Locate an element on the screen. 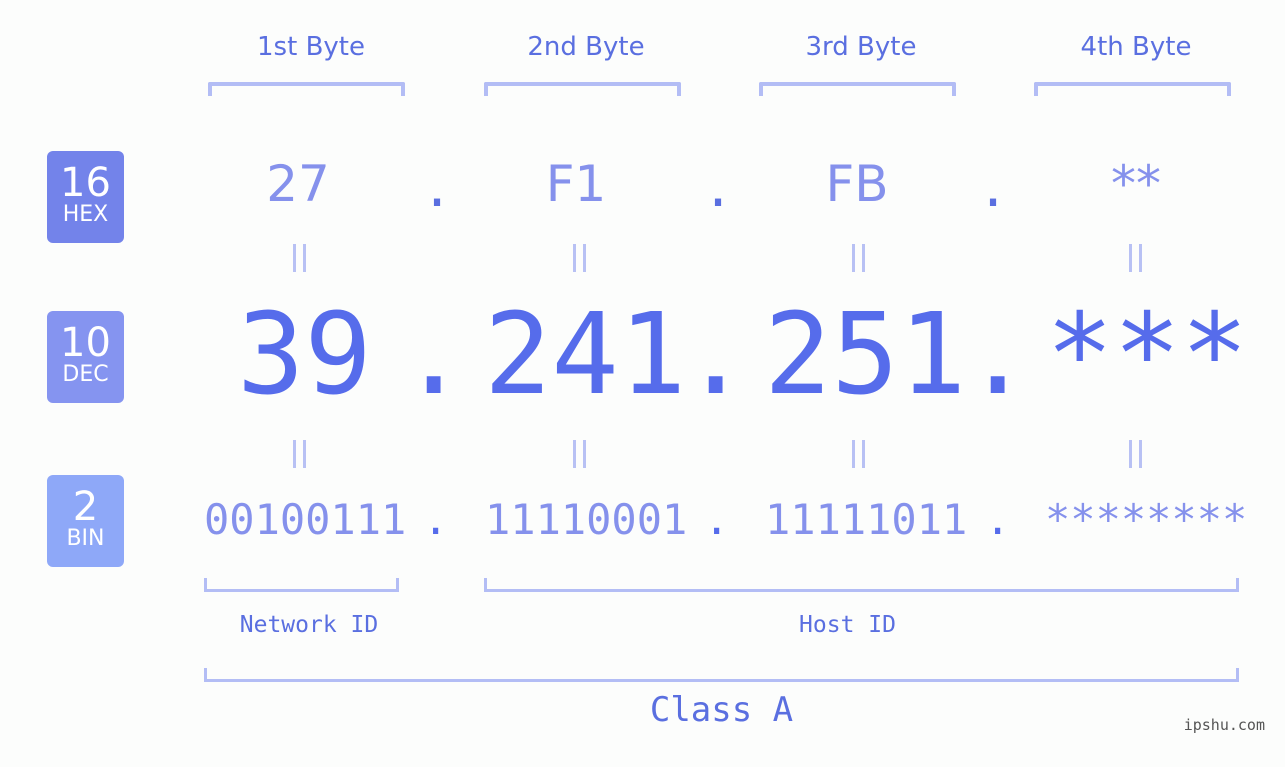  host-id-label: Host ID is located at coordinates (847, 625).